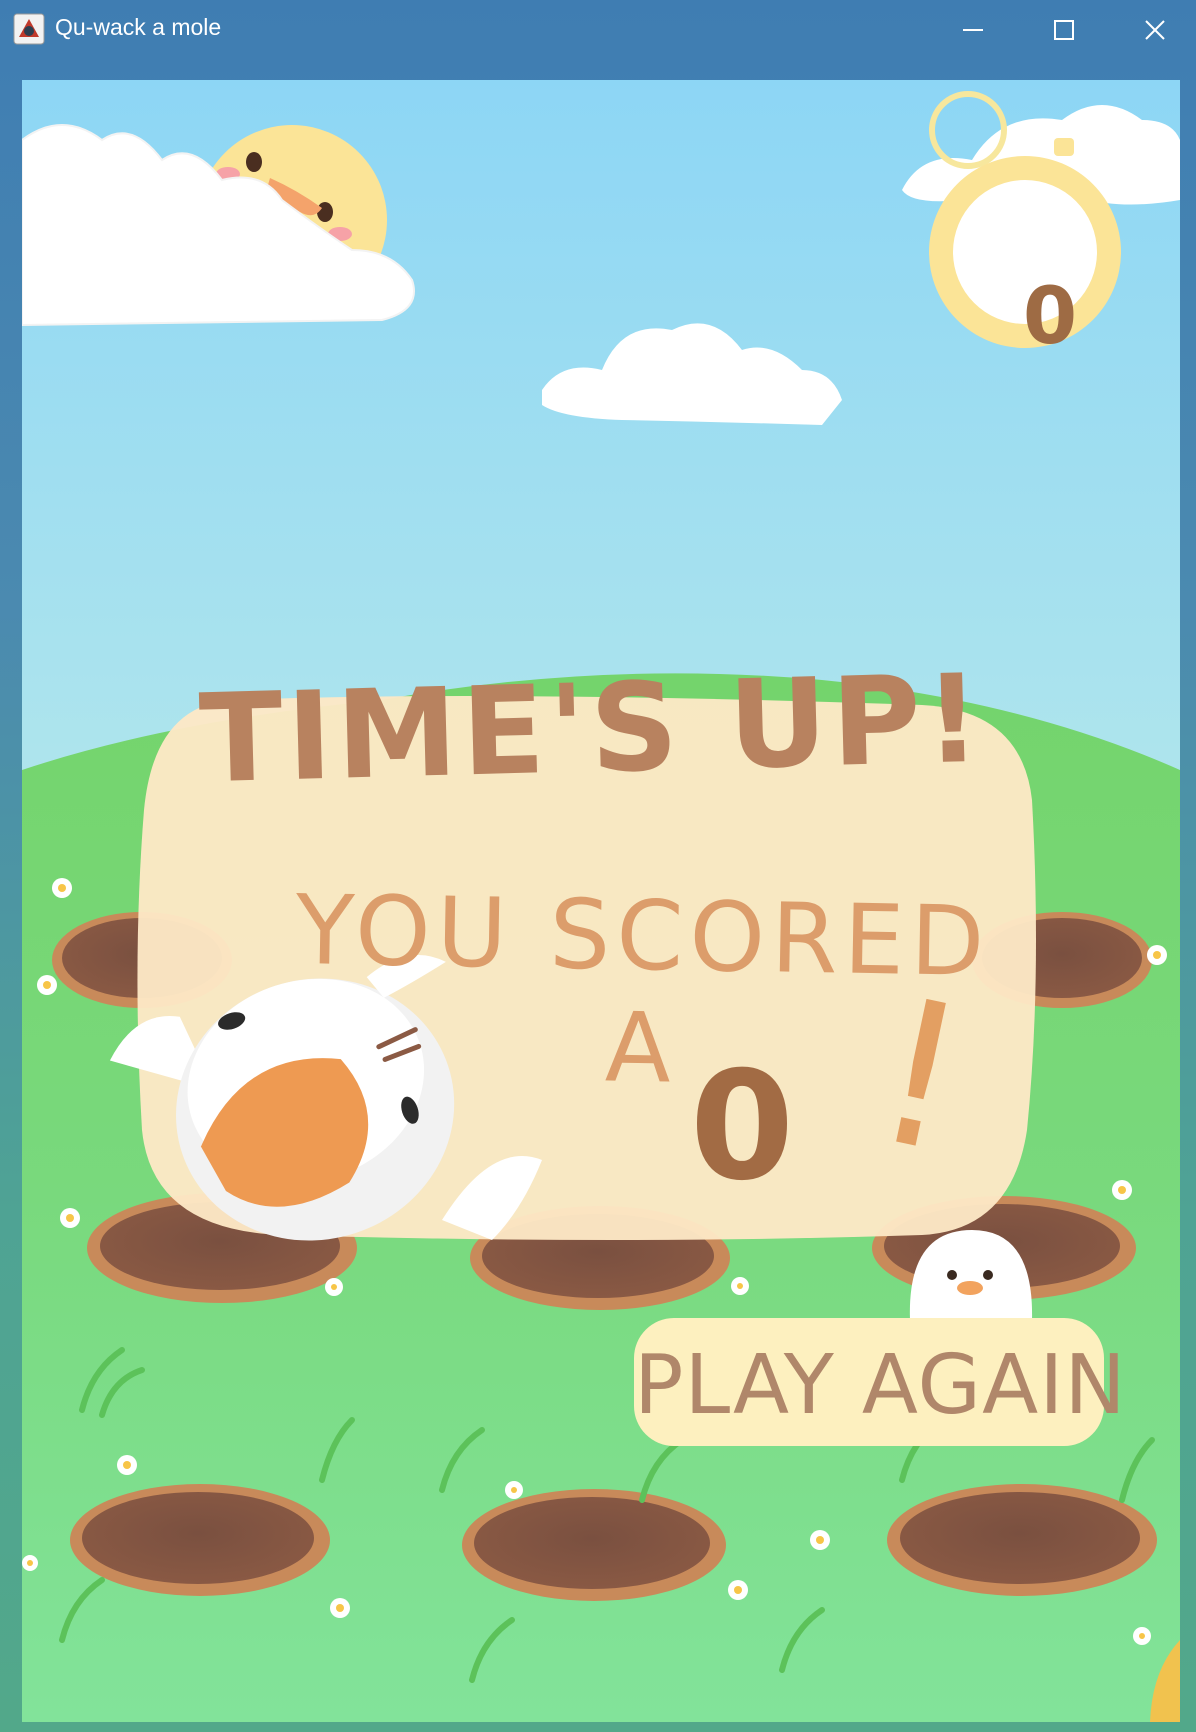  Describe the element at coordinates (598, 30) in the screenshot. I see `title-bar: Qu-wack a mole` at that location.